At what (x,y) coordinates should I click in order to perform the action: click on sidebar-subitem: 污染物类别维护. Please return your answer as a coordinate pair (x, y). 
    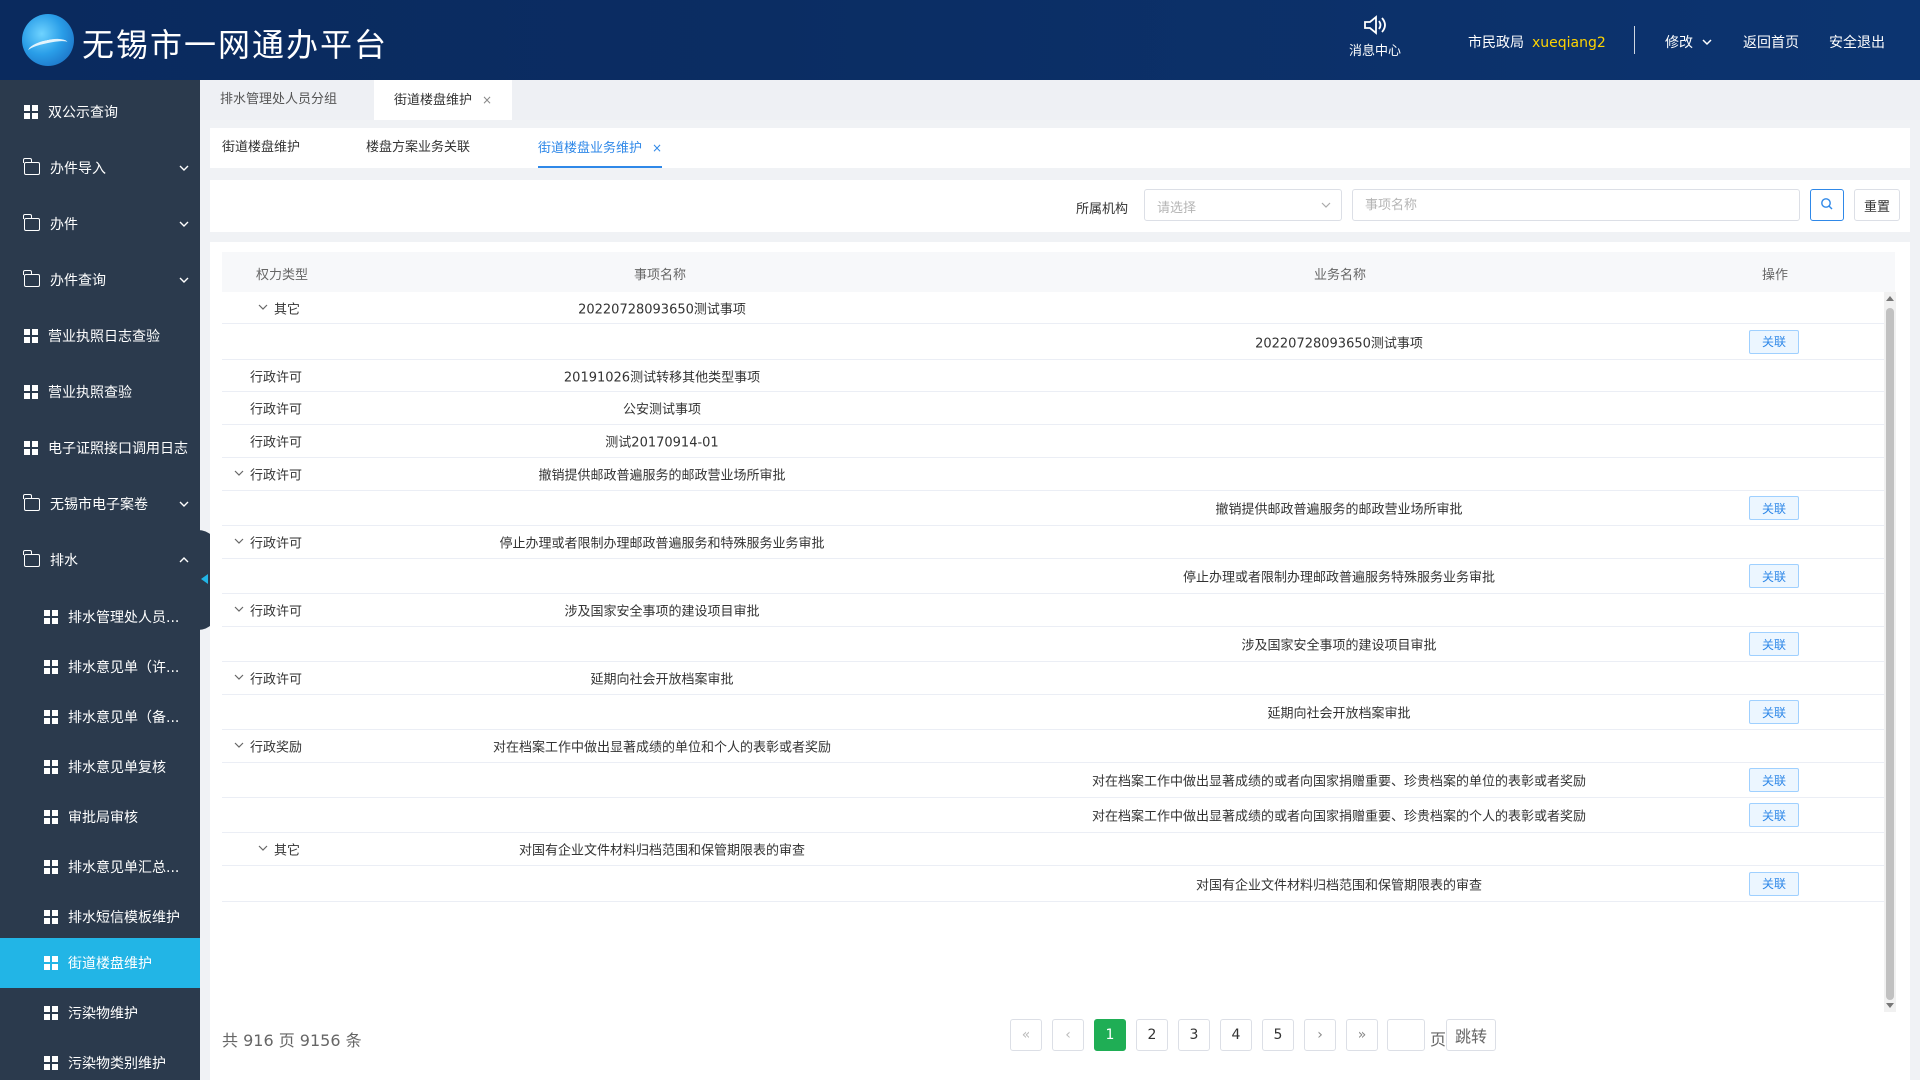
    Looking at the image, I should click on (100, 1059).